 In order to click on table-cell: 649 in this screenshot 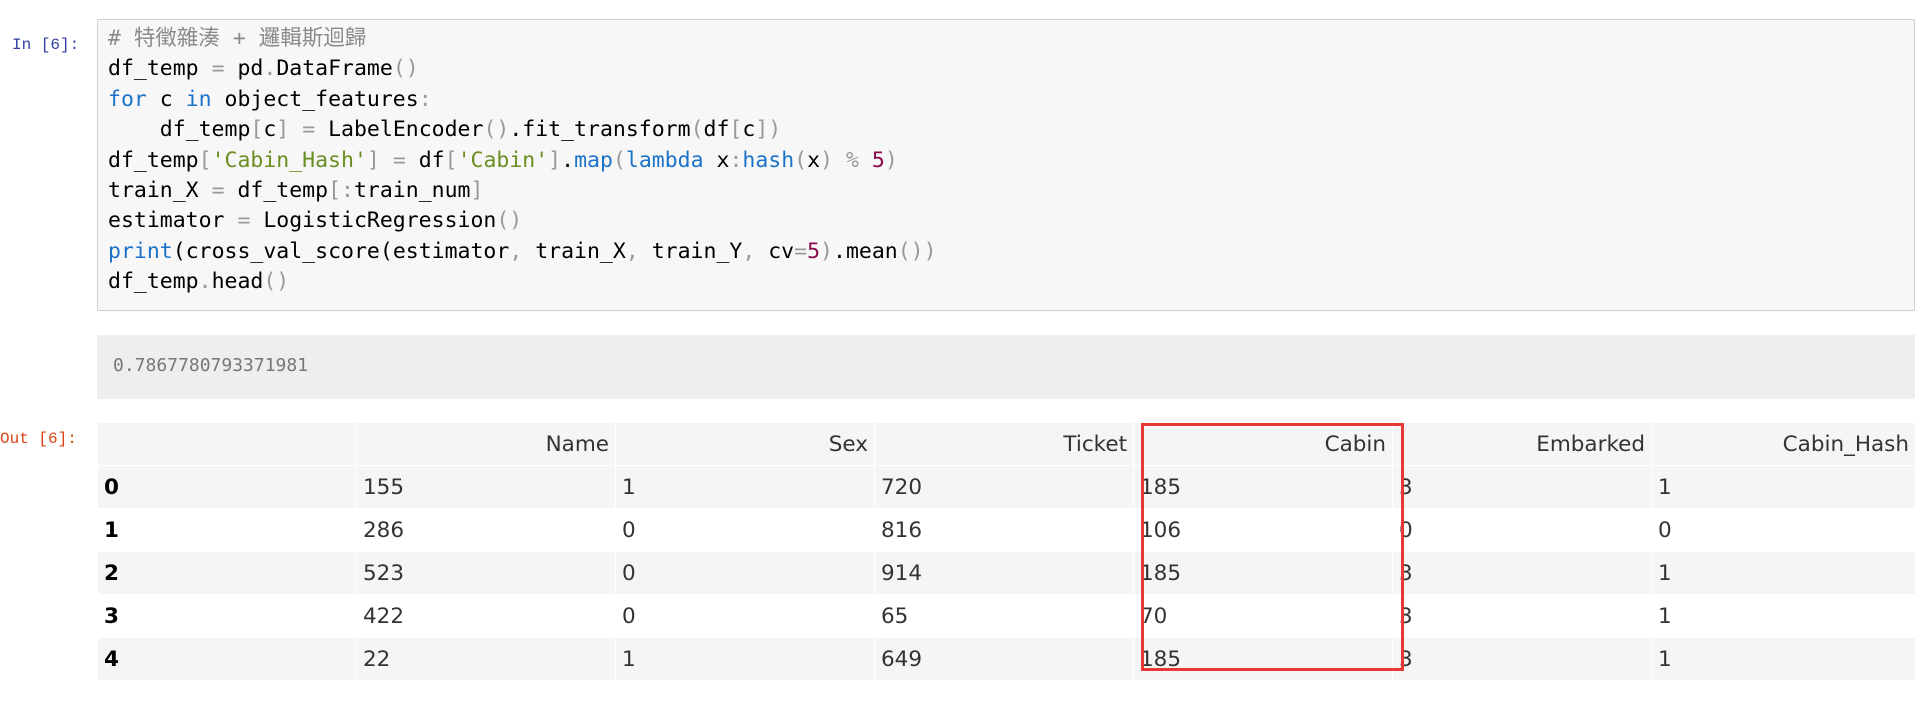, I will do `click(1004, 659)`.